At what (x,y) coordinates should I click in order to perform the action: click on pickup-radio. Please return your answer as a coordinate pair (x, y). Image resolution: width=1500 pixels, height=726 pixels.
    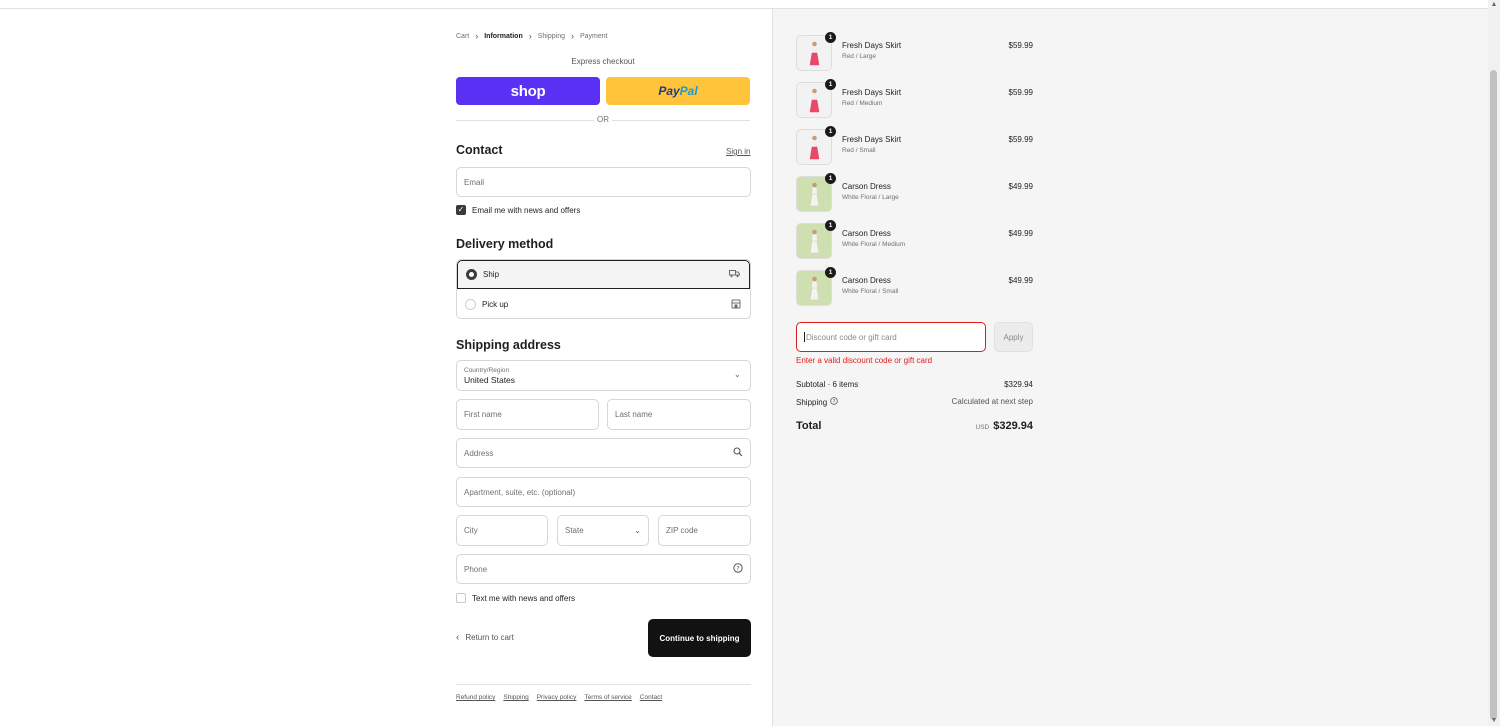
    Looking at the image, I should click on (470, 304).